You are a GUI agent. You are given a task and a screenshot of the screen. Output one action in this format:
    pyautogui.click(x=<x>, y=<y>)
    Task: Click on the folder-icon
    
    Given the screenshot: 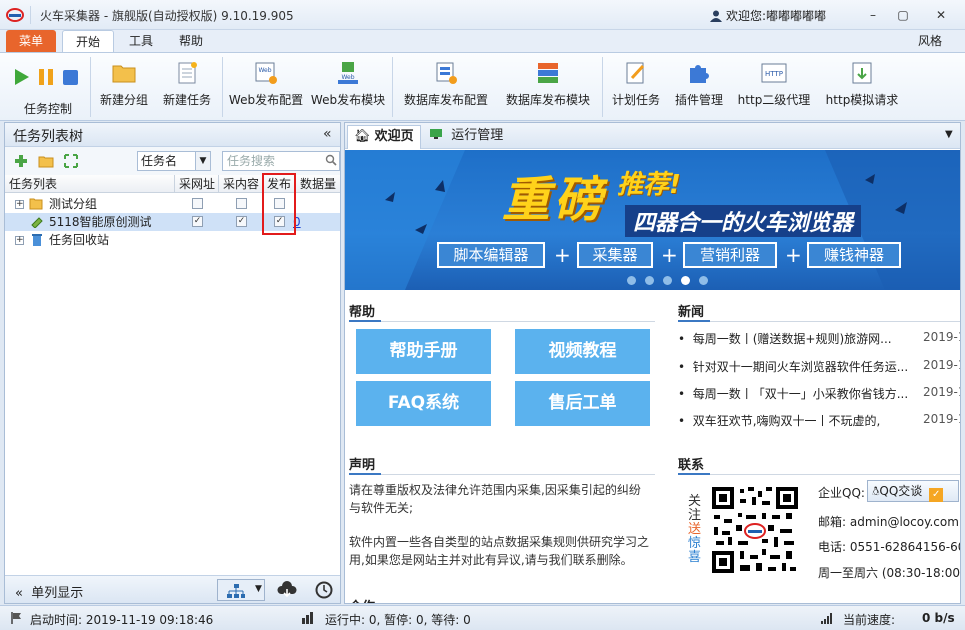 What is the action you would take?
    pyautogui.click(x=124, y=74)
    